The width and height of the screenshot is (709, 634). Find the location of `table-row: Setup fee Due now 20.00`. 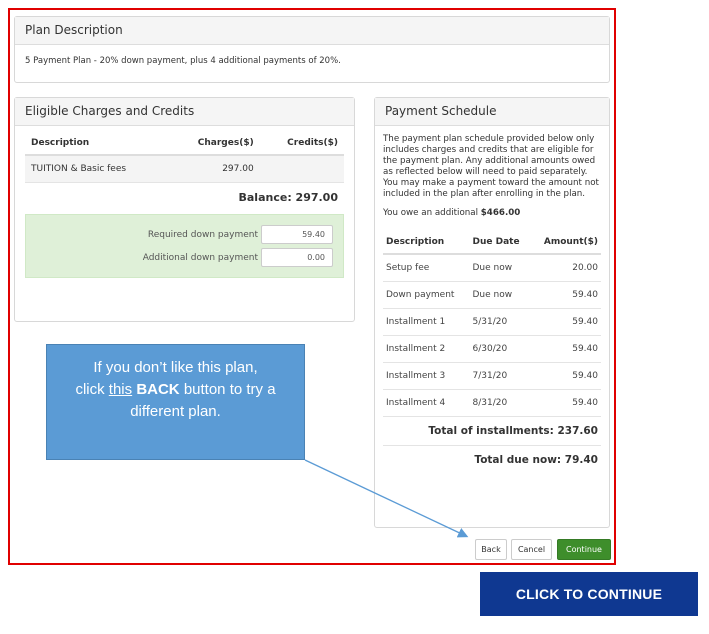

table-row: Setup fee Due now 20.00 is located at coordinates (492, 268).